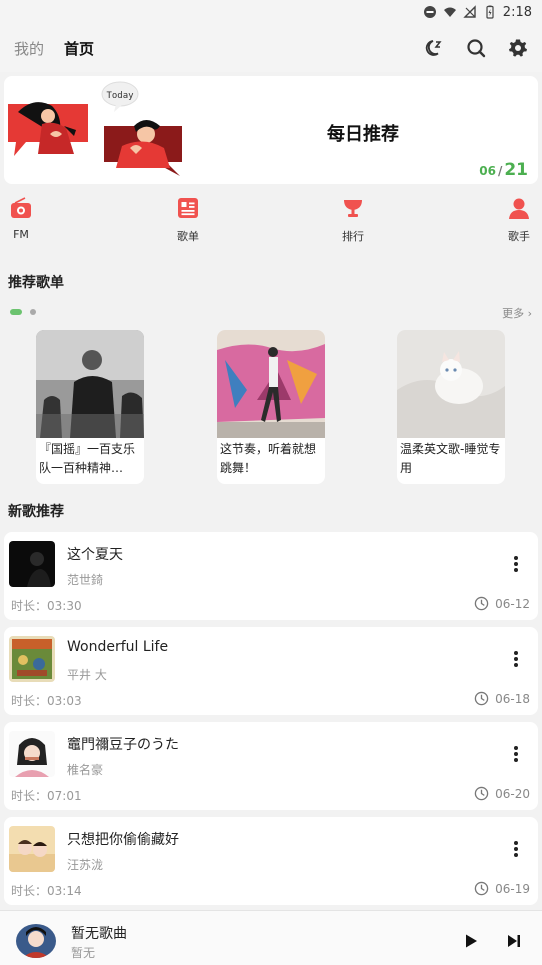 This screenshot has height=965, width=542. Describe the element at coordinates (188, 220) in the screenshot. I see `quick-nav-playlist: 歌单` at that location.